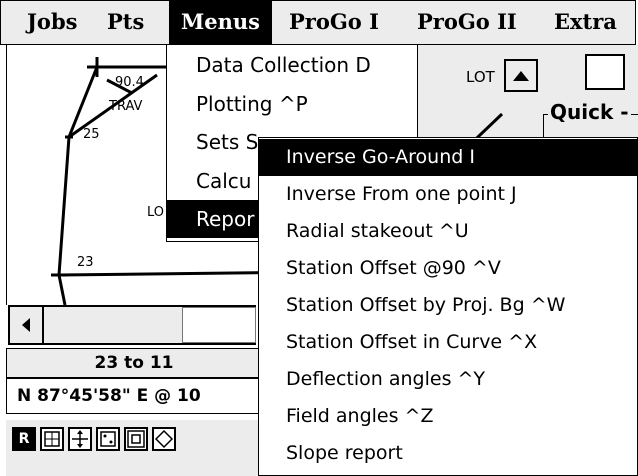 The width and height of the screenshot is (638, 476). What do you see at coordinates (480, 77) in the screenshot?
I see `map-label-lot: LOT` at bounding box center [480, 77].